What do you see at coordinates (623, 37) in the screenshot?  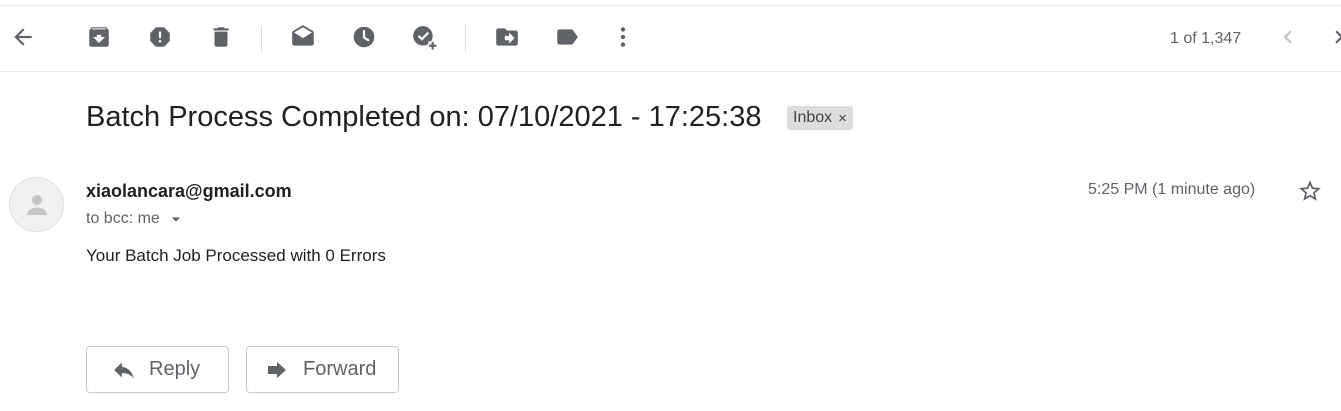 I see `more-vert-icon` at bounding box center [623, 37].